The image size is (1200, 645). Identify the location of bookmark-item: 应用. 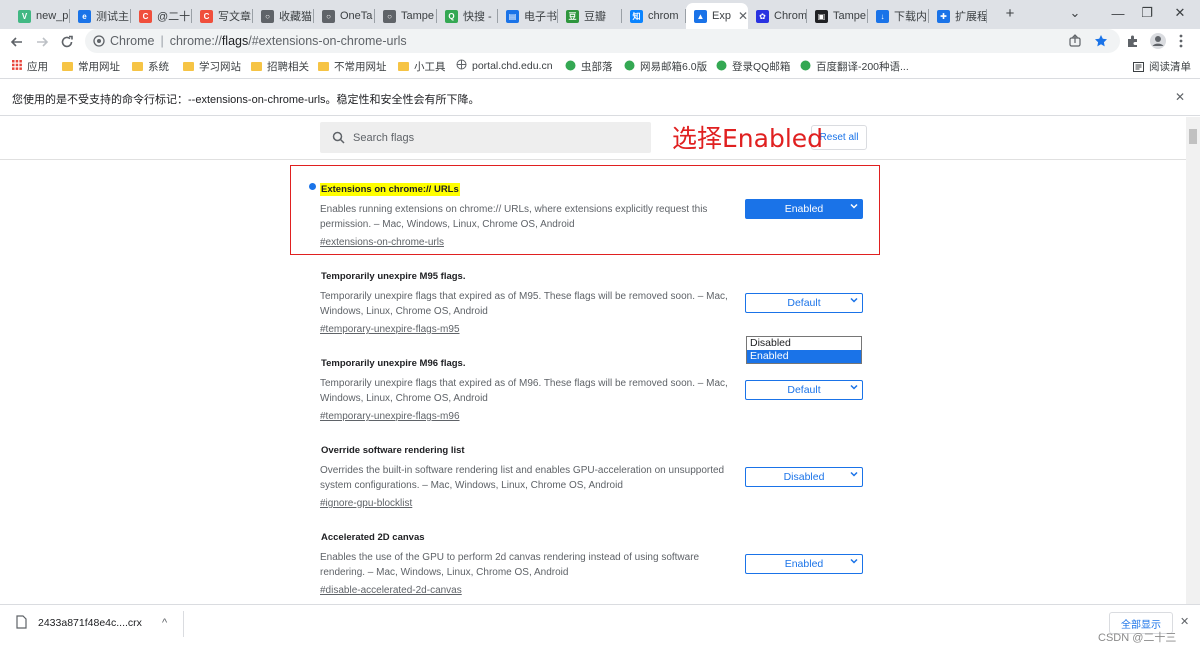
(30, 66).